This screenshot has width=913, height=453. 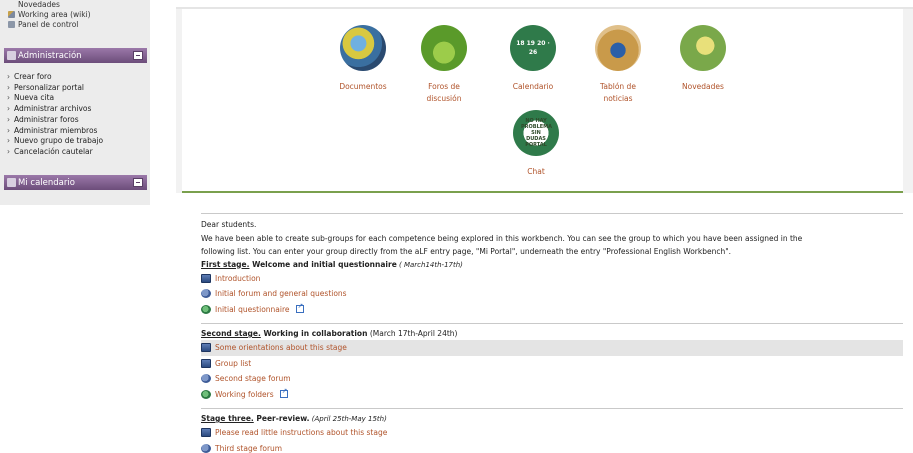 What do you see at coordinates (34, 98) in the screenshot?
I see `admin-menu-label: Nueva cita` at bounding box center [34, 98].